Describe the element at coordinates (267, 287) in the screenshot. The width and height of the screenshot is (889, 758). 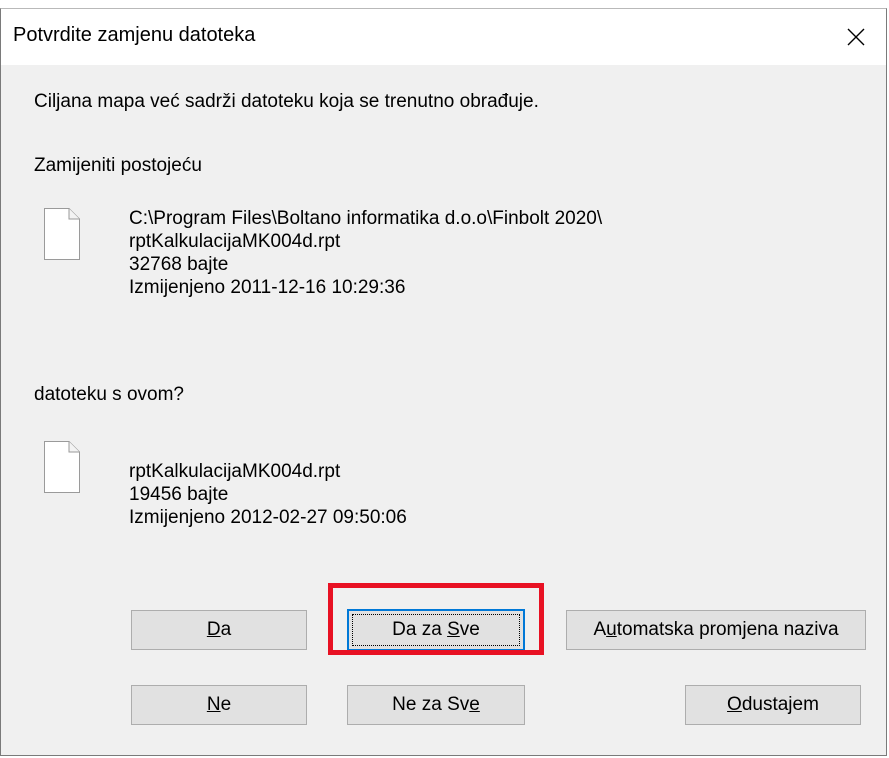
I see `existing-file-modified: Izmijenjeno 2011-12-16 10:29:36` at that location.